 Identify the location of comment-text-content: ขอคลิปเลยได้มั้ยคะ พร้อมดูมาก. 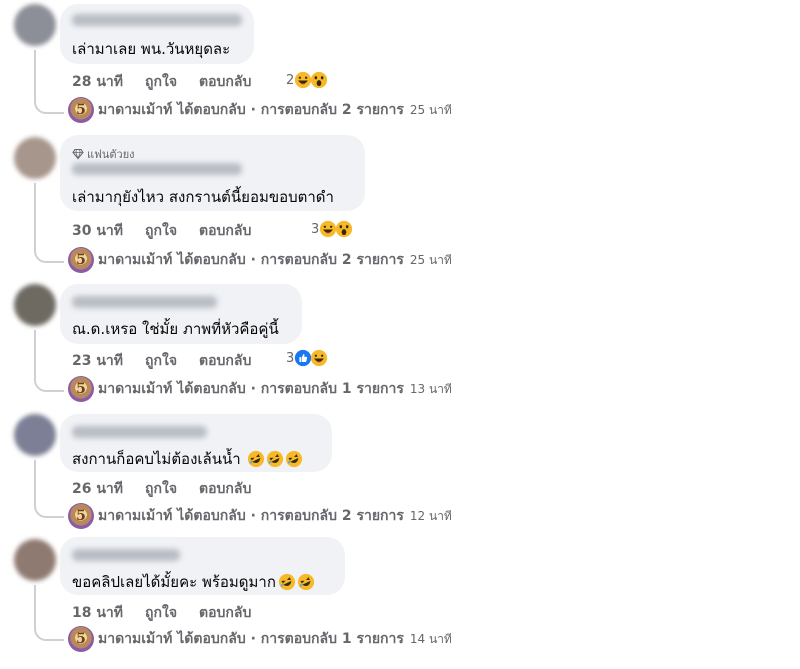
(174, 582).